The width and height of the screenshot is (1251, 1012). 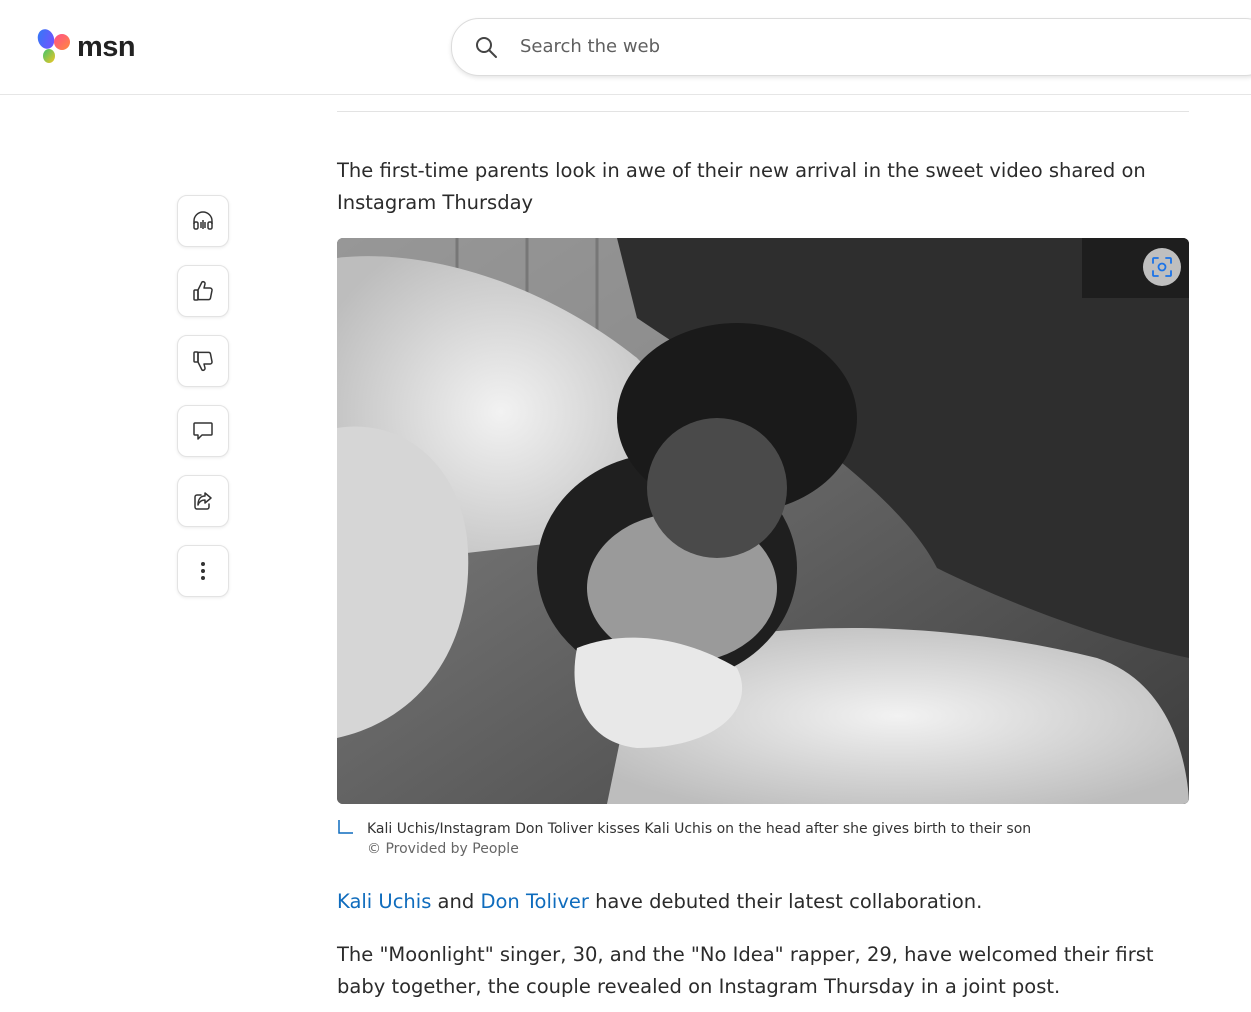 What do you see at coordinates (534, 901) in the screenshot?
I see `link-don-toliver: Don Toliver` at bounding box center [534, 901].